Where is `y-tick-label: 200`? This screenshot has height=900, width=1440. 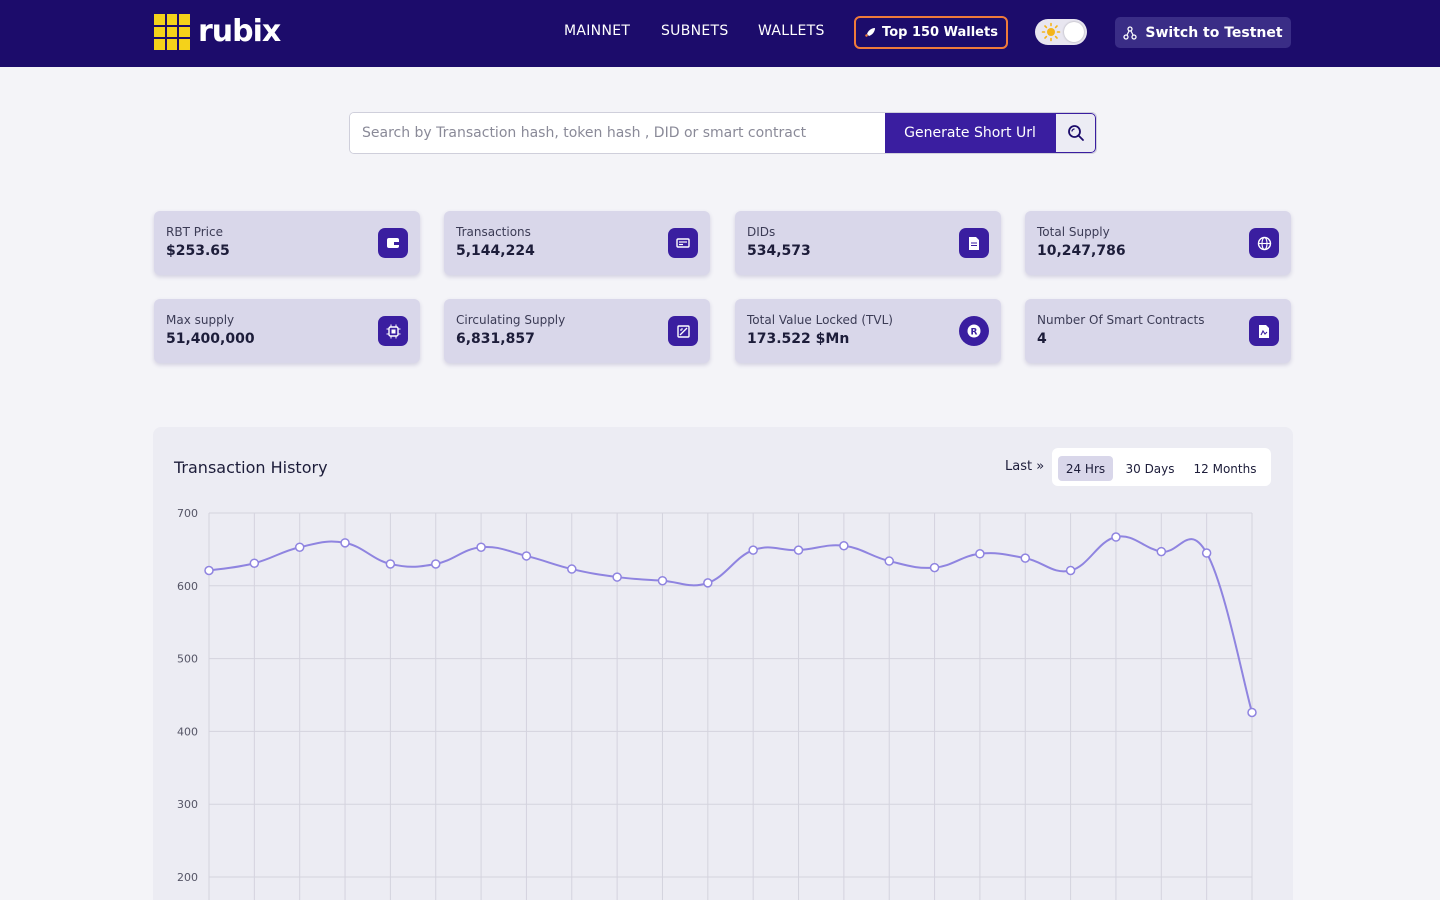
y-tick-label: 200 is located at coordinates (187, 877).